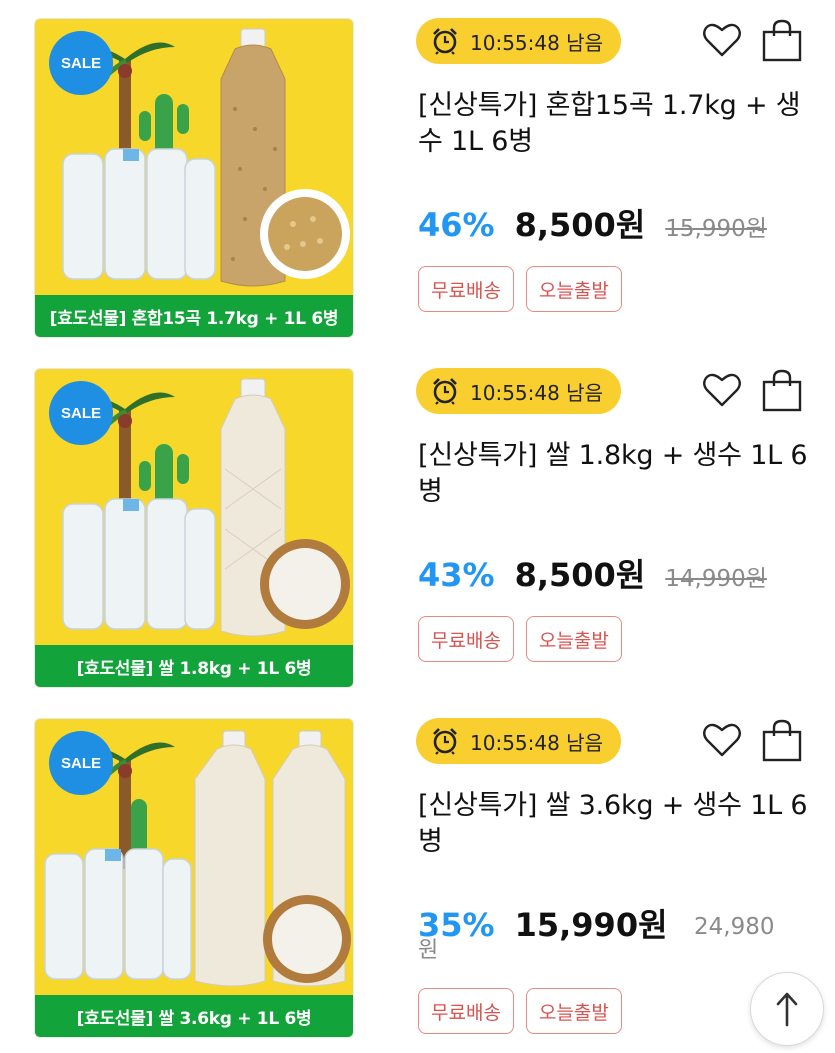 Image resolution: width=835 pixels, height=1053 pixels. I want to click on arrow-up-icon, so click(787, 1009).